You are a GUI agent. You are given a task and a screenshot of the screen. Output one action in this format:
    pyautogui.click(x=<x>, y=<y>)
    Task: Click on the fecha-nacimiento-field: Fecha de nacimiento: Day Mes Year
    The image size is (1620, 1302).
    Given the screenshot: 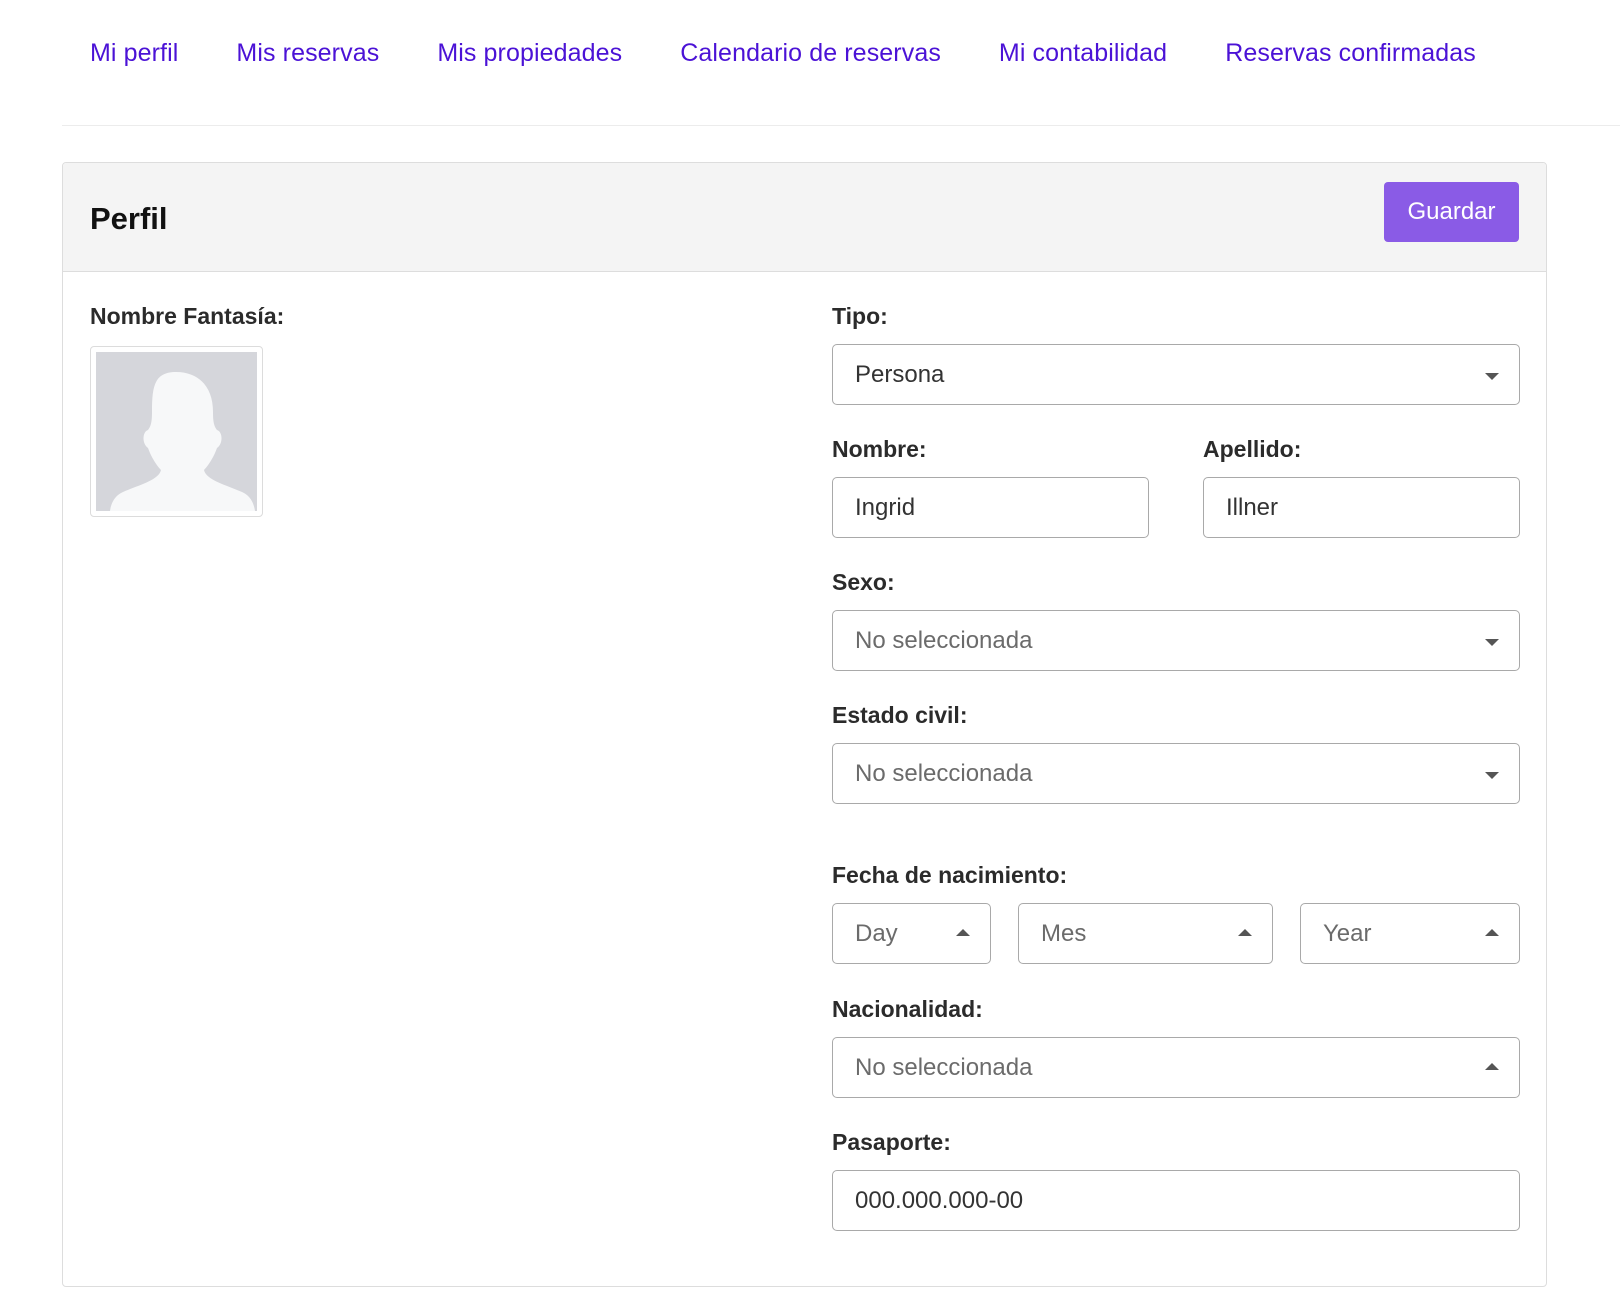 What is the action you would take?
    pyautogui.click(x=1176, y=913)
    